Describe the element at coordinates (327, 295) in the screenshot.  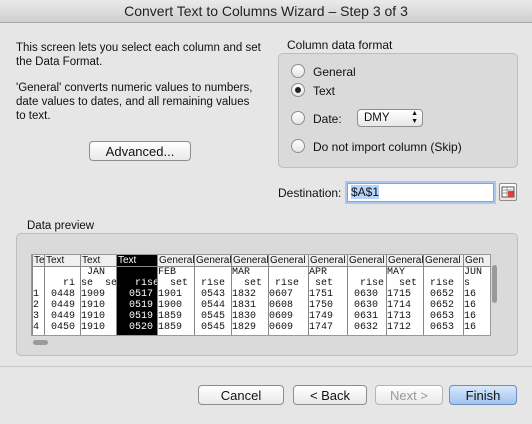
I see `preview-column: General APR set 1751 1750 1749 1747` at that location.